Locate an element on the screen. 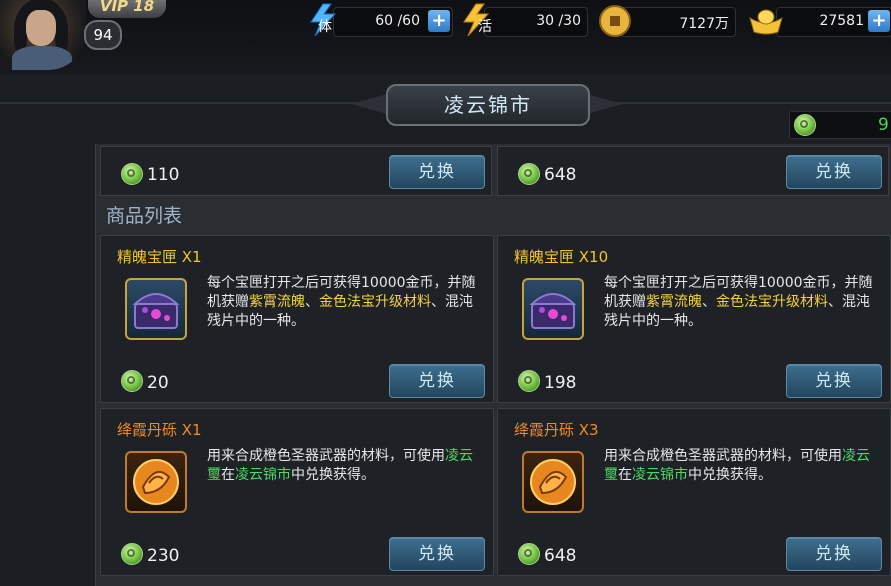 The height and width of the screenshot is (586, 891). item-name: 绛霞丹砾 X3 is located at coordinates (556, 430).